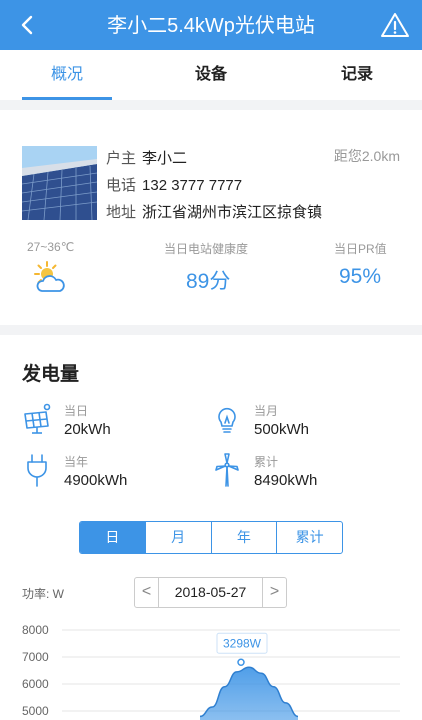 The image size is (422, 720). Describe the element at coordinates (360, 249) in the screenshot. I see `pr-label: 当日PR值` at that location.